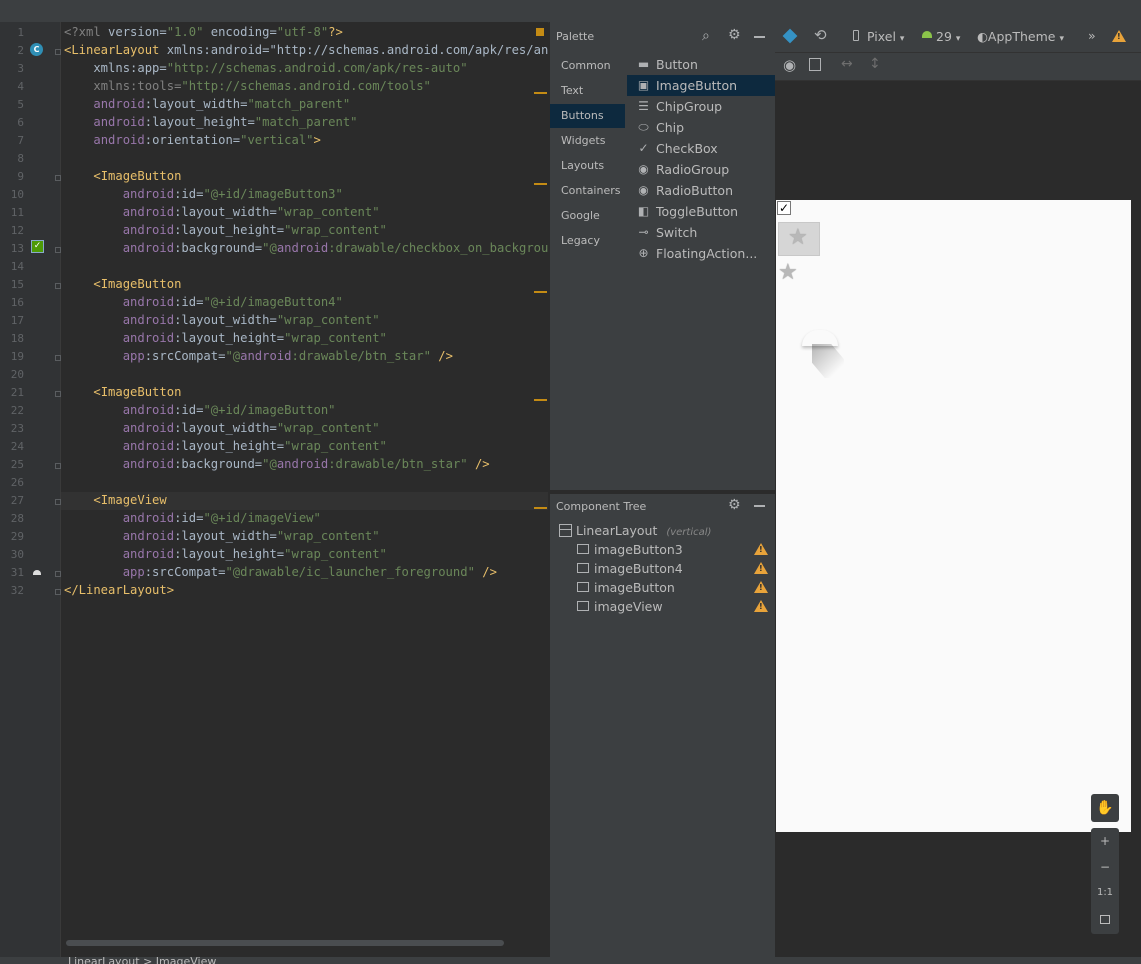  What do you see at coordinates (1105, 808) in the screenshot?
I see `pan-hand-icon: ✋` at bounding box center [1105, 808].